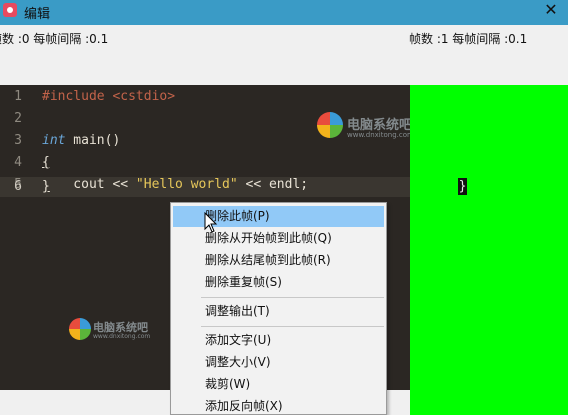 The width and height of the screenshot is (568, 415). Describe the element at coordinates (278, 260) in the screenshot. I see `menu-item-delete-from-end: 删除从结尾帧到此帧(R)` at that location.